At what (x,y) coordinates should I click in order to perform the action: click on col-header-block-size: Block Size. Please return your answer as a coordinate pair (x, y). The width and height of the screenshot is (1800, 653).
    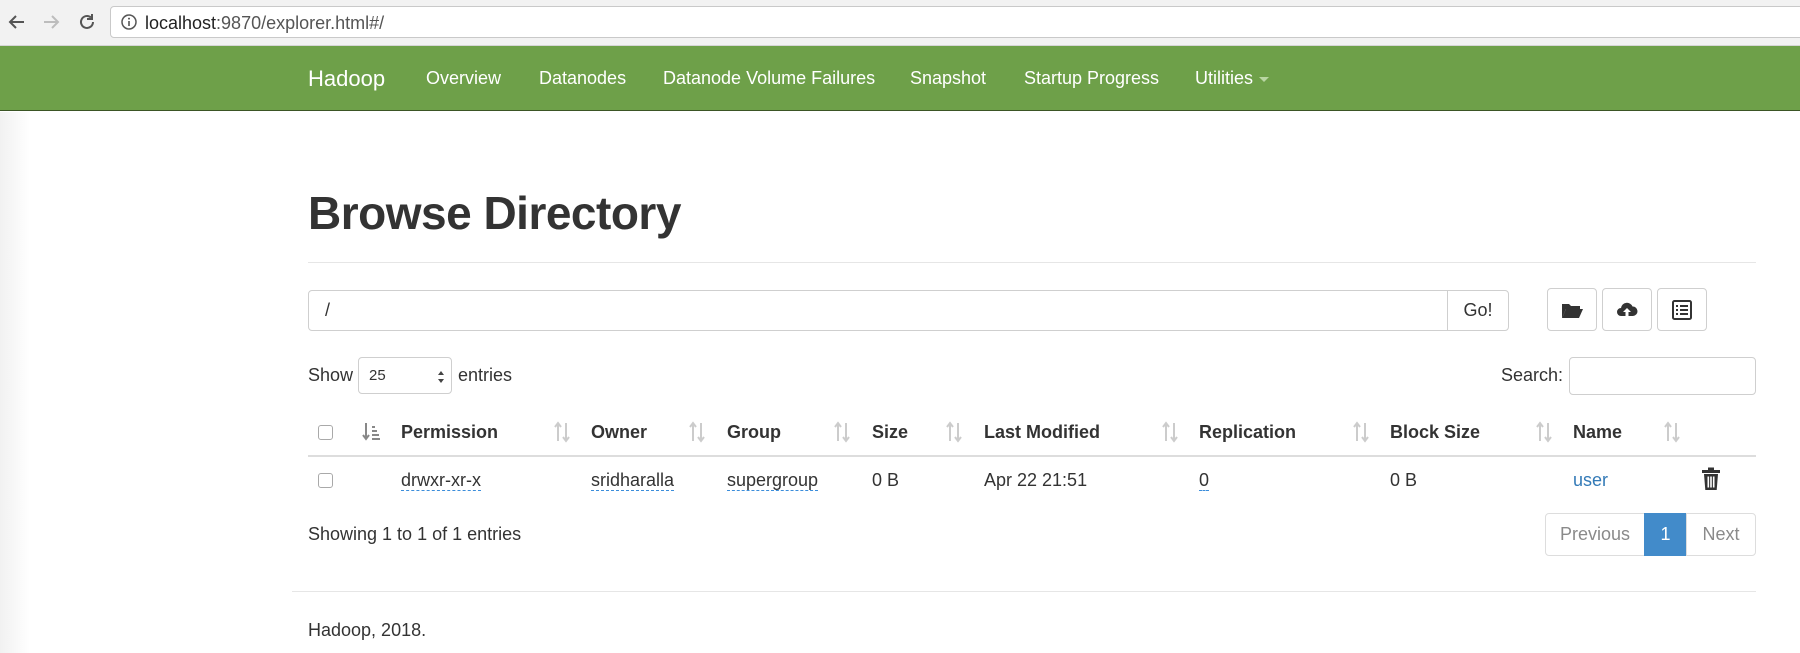
    Looking at the image, I should click on (1435, 432).